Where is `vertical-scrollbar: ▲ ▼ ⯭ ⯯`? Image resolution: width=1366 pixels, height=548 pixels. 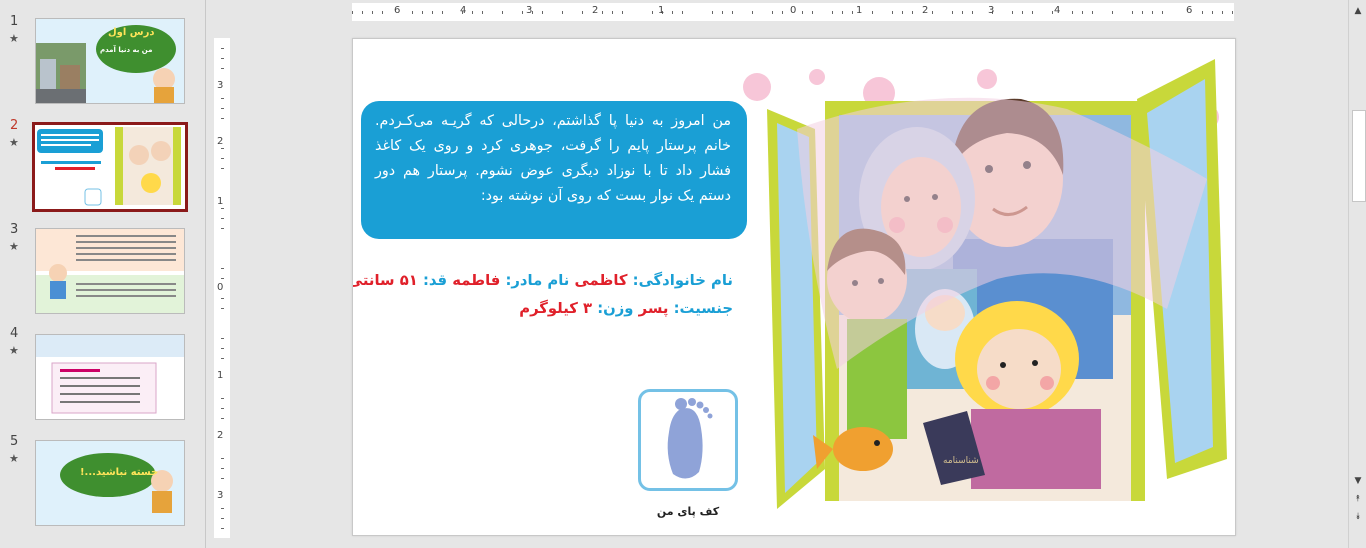 vertical-scrollbar: ▲ ▼ ⯭ ⯯ is located at coordinates (1357, 274).